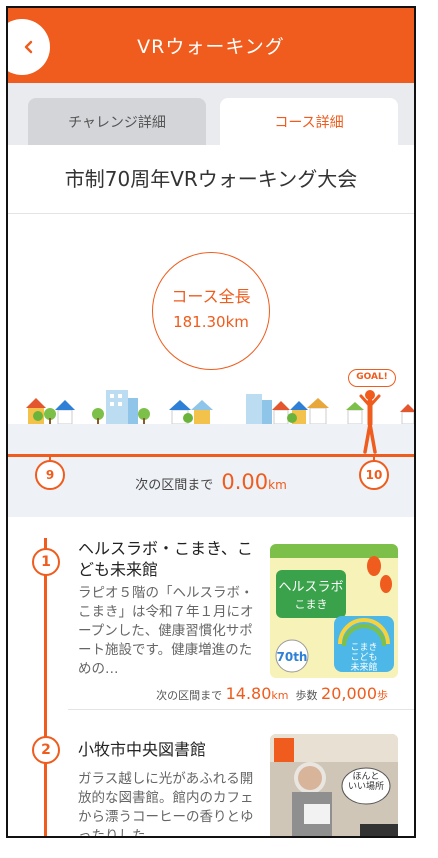 The image size is (438, 858). What do you see at coordinates (309, 121) in the screenshot?
I see `tab-course-details: コース詳細` at bounding box center [309, 121].